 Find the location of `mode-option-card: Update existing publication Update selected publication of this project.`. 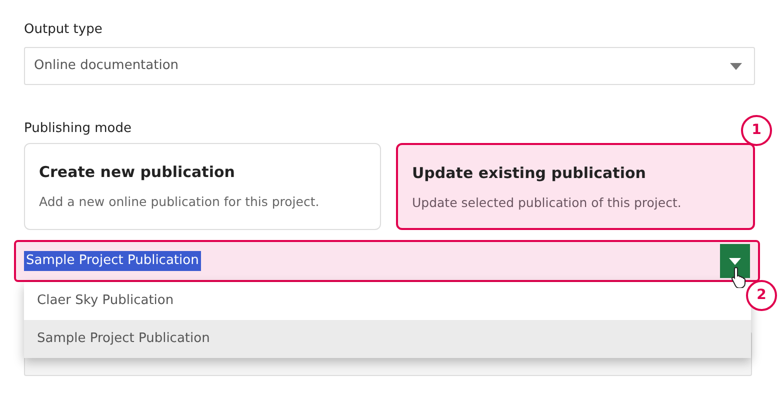

mode-option-card: Update existing publication Update selected publication of this project. is located at coordinates (575, 186).